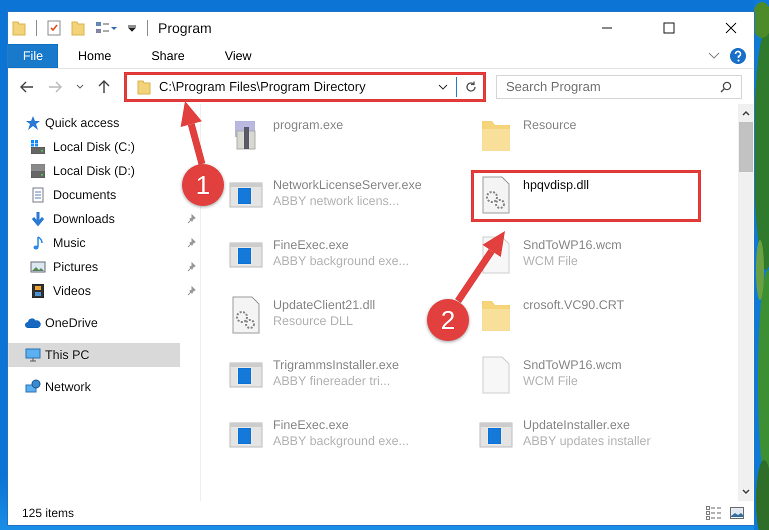 This screenshot has height=530, width=769. What do you see at coordinates (33, 56) in the screenshot?
I see `file-menu-tab: File` at bounding box center [33, 56].